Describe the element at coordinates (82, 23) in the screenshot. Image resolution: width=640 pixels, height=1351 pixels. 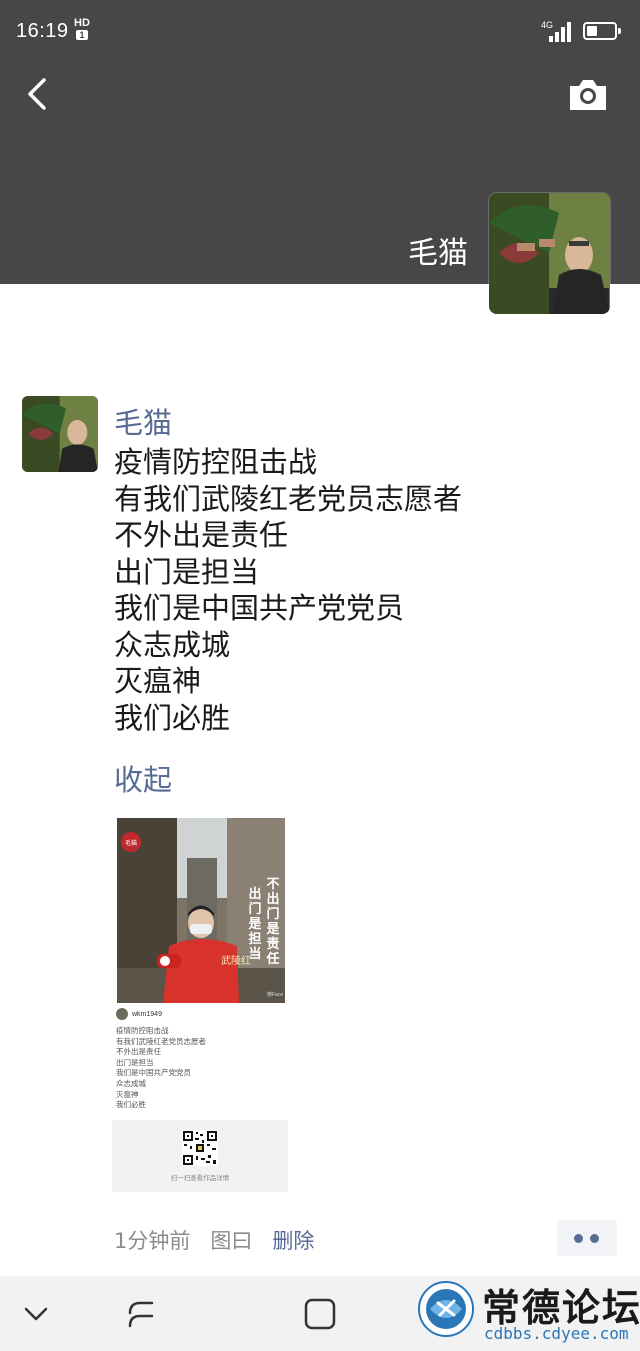
I see `hd-label: HD` at that location.